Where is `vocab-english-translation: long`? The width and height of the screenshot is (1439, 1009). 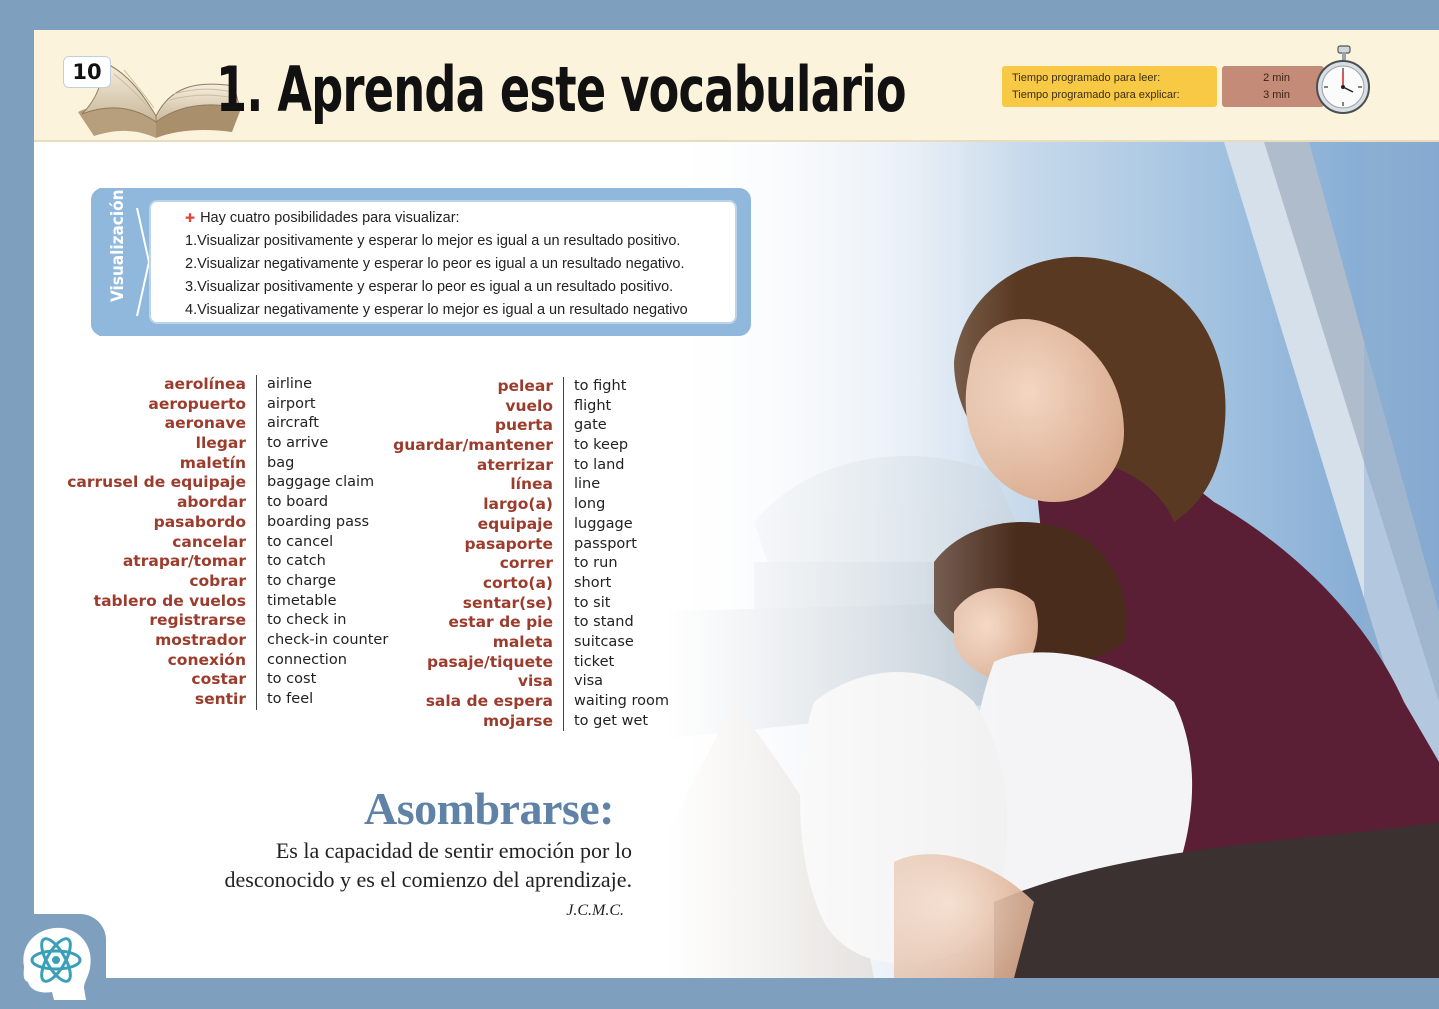
vocab-english-translation: long is located at coordinates (590, 504).